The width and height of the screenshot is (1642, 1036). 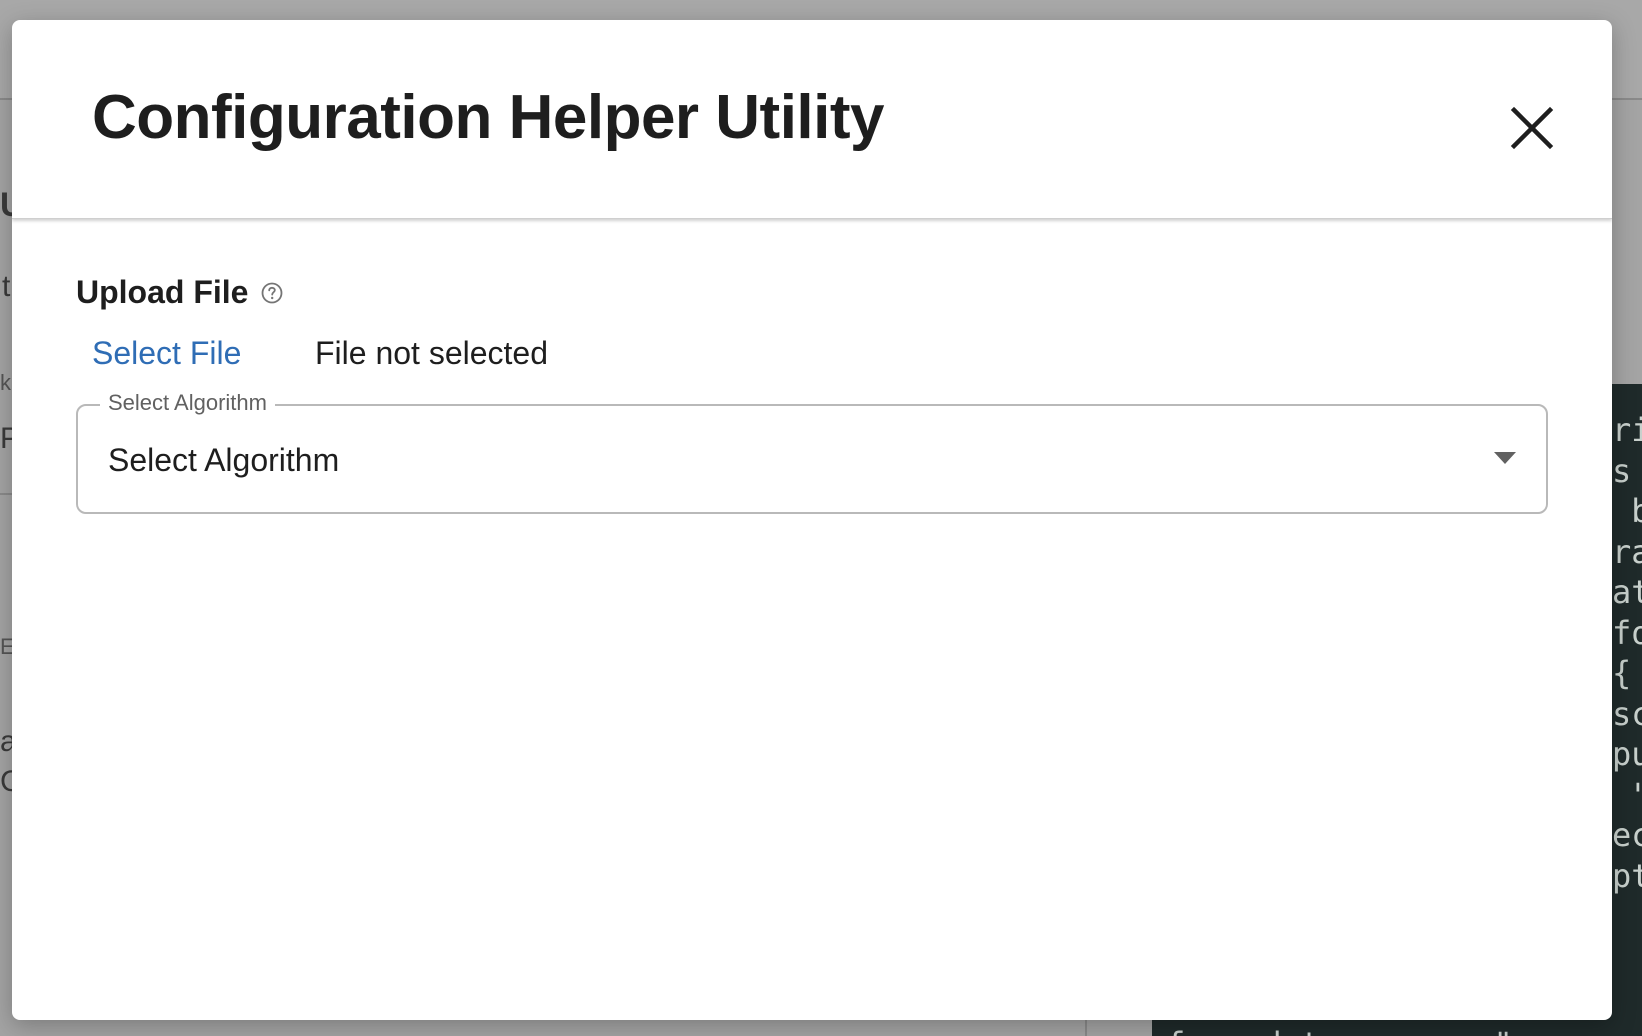 What do you see at coordinates (1627, 835) in the screenshot?
I see `code-line: ec` at bounding box center [1627, 835].